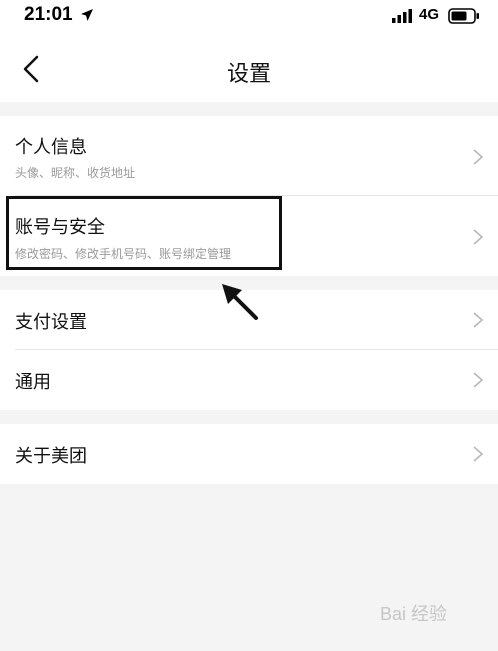  Describe the element at coordinates (51, 322) in the screenshot. I see `payment-settings-title: 支付设置` at that location.